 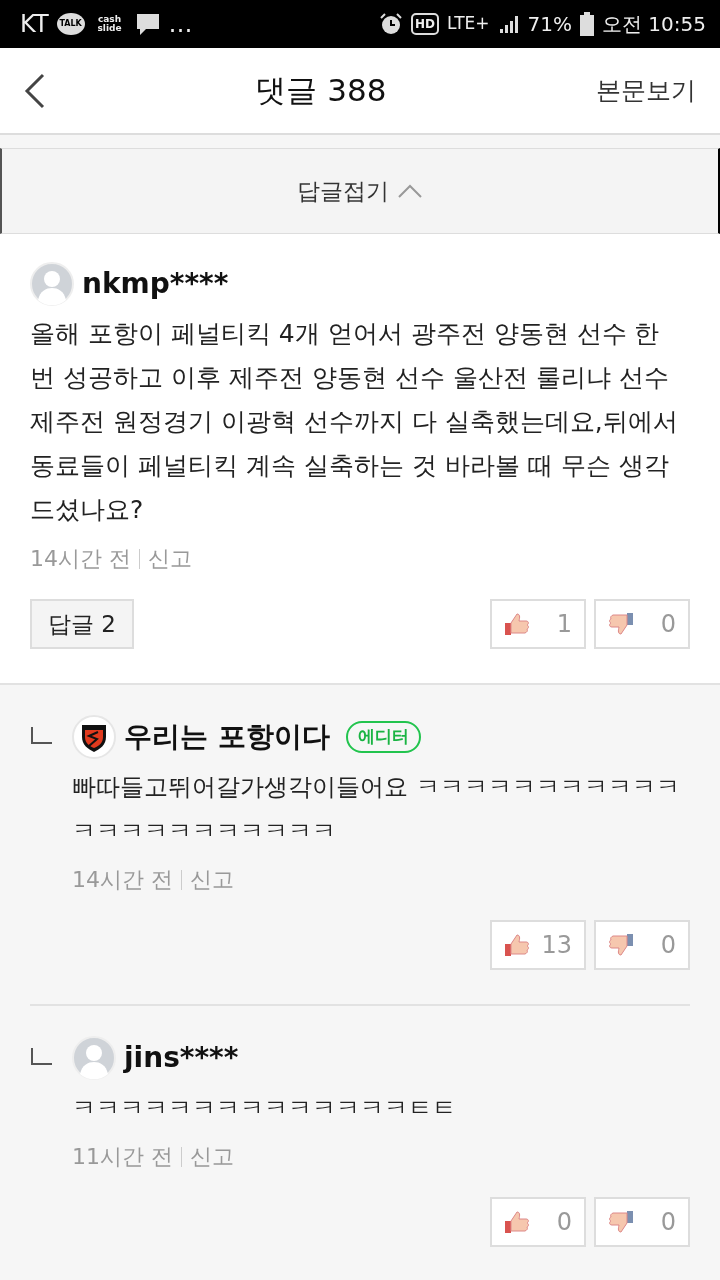 I want to click on battery-percent: 71%, so click(x=549, y=24).